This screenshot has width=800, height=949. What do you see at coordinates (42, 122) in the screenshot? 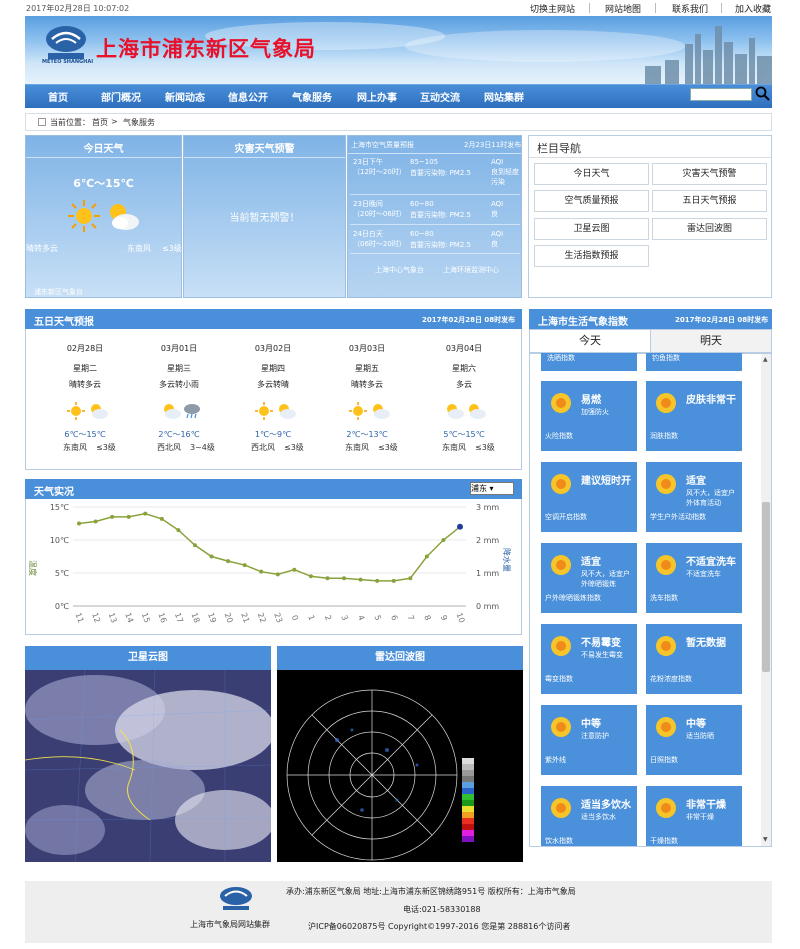
I see `location-icon` at bounding box center [42, 122].